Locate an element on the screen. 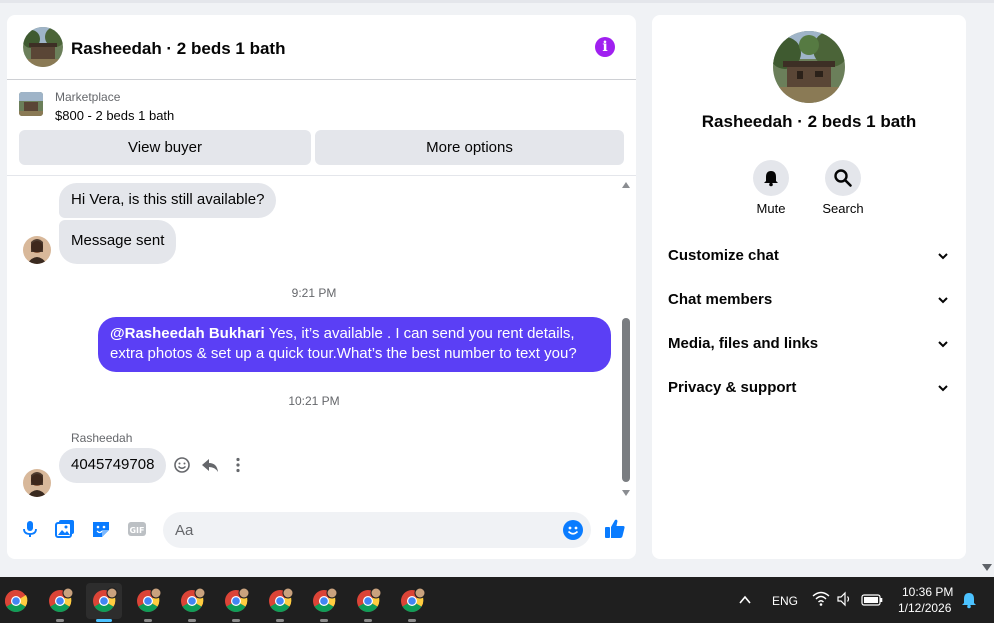 Image resolution: width=994 pixels, height=623 pixels. battery-icon is located at coordinates (872, 602).